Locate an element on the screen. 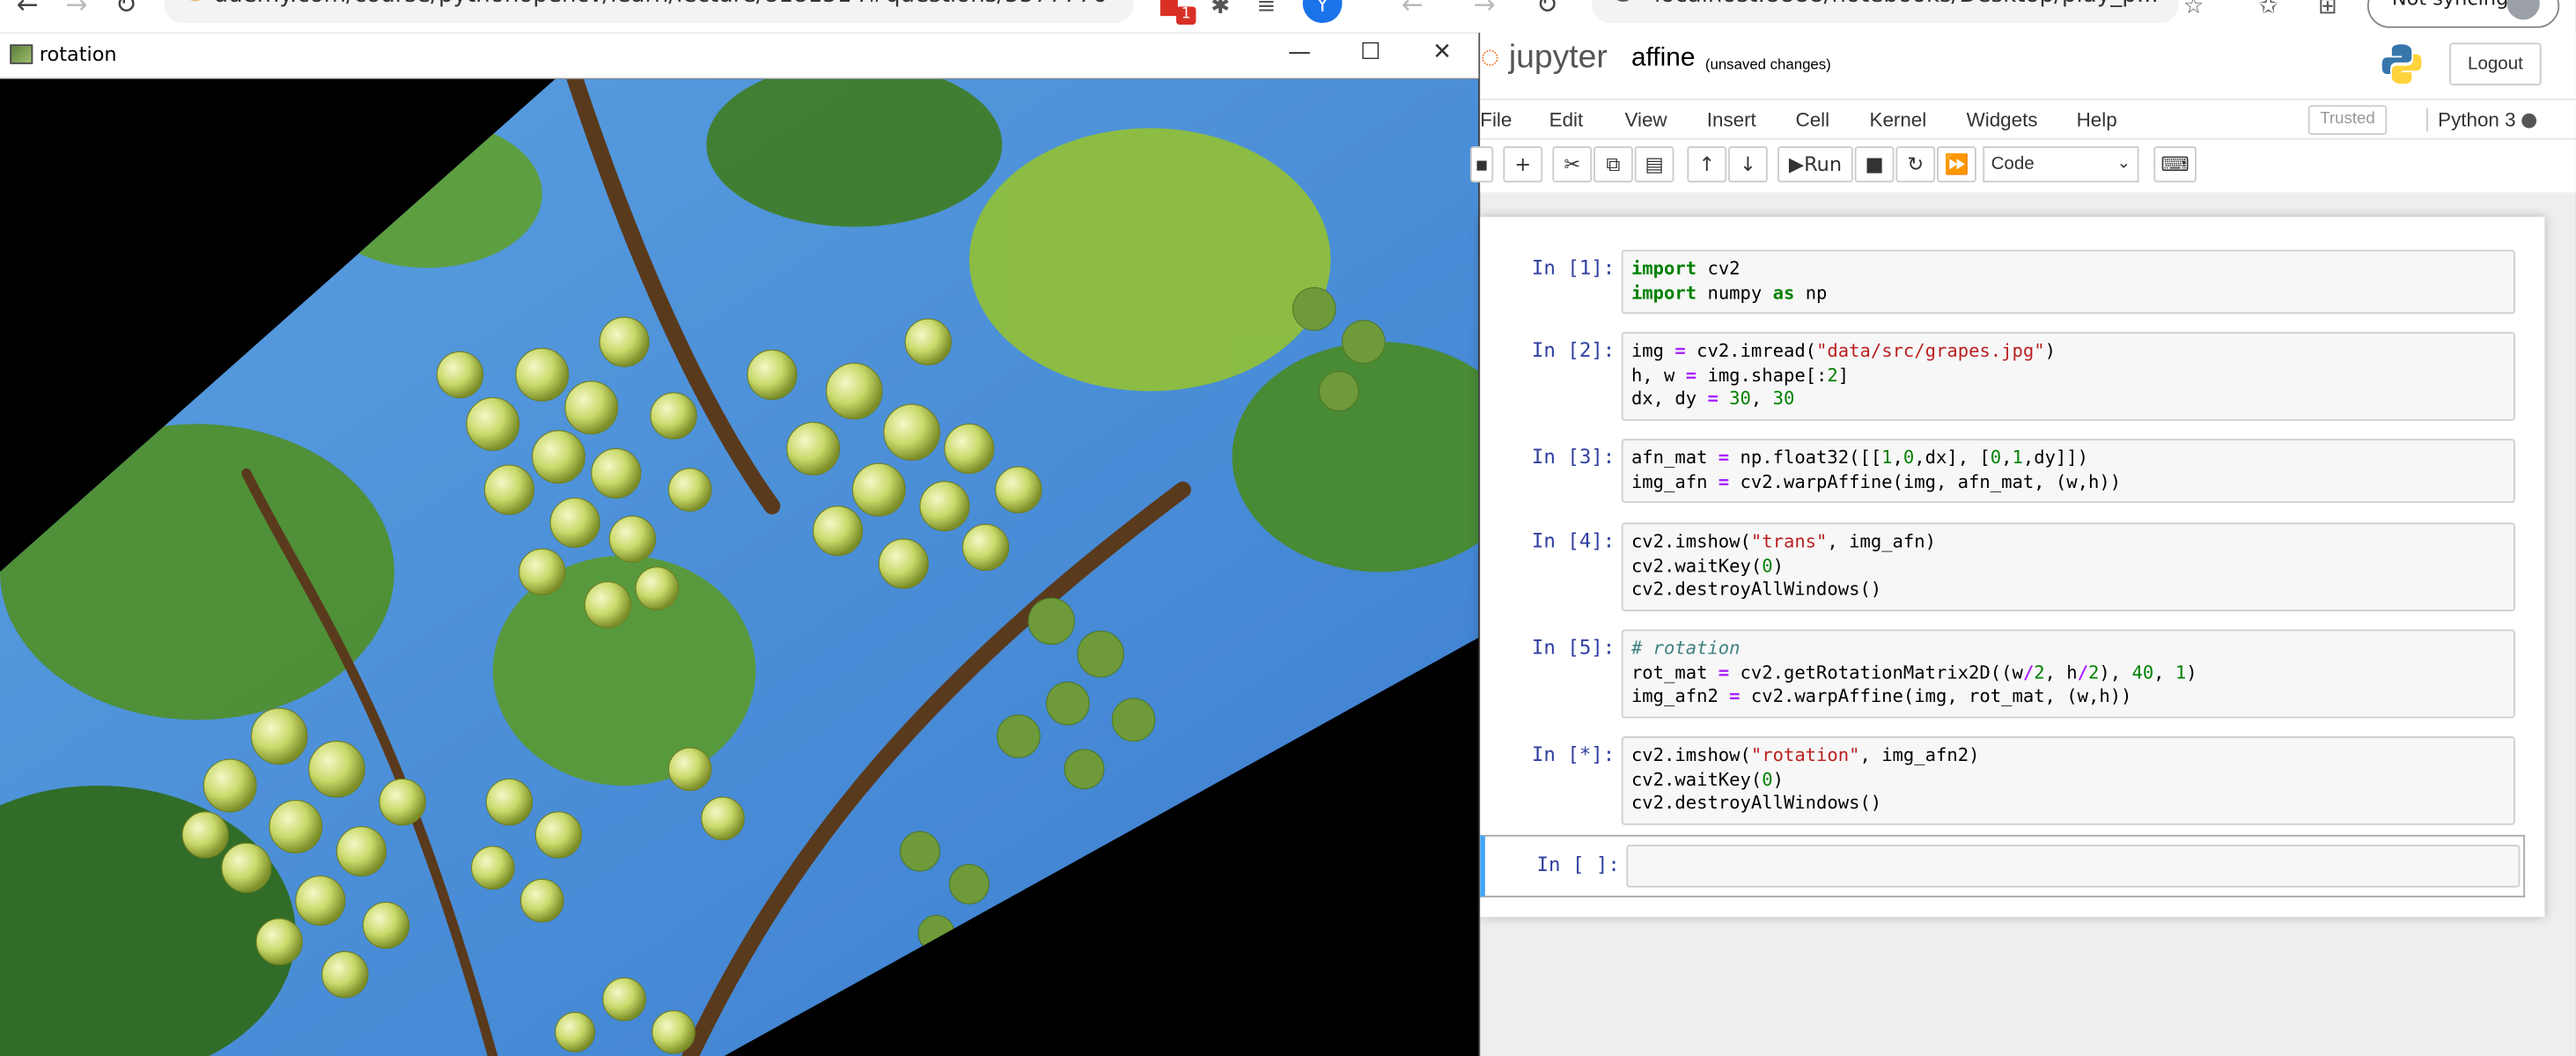 This screenshot has width=2576, height=1056. code-token: cv2.imread( is located at coordinates (1751, 351).